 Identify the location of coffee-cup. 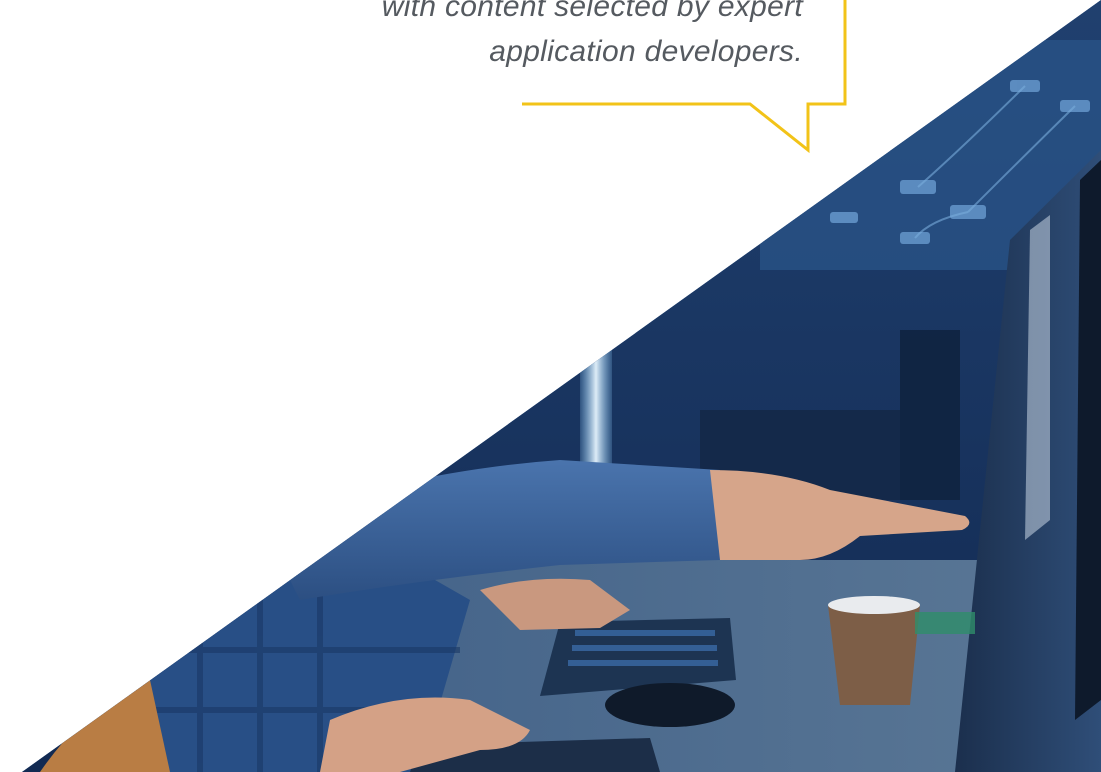
(874, 655).